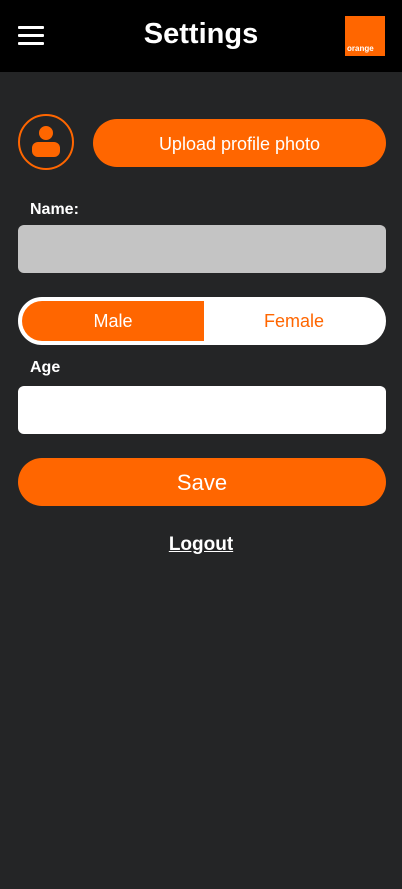 Image resolution: width=402 pixels, height=889 pixels. I want to click on age-label: Age, so click(45, 367).